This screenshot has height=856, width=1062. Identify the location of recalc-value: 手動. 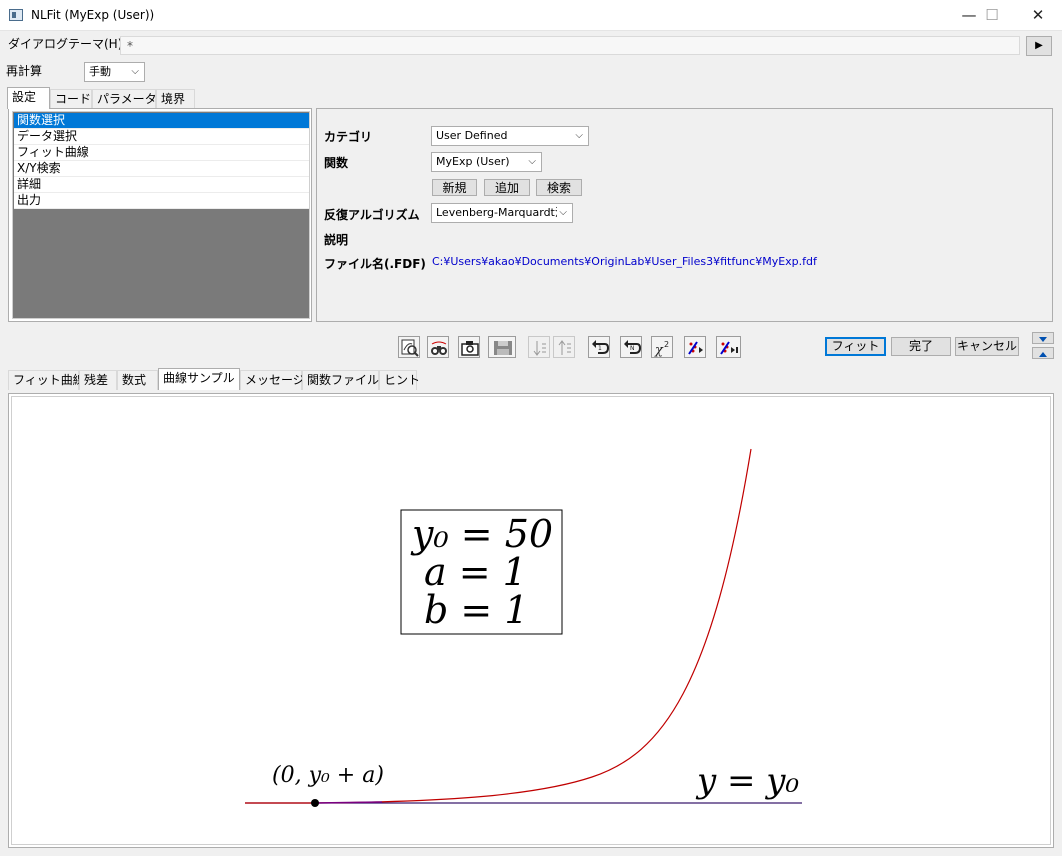
(100, 71).